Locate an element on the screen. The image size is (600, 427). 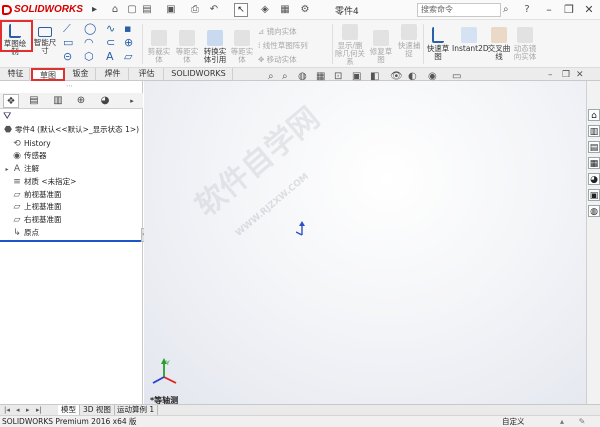
arc-icon: ◠ is located at coordinates (89, 43).